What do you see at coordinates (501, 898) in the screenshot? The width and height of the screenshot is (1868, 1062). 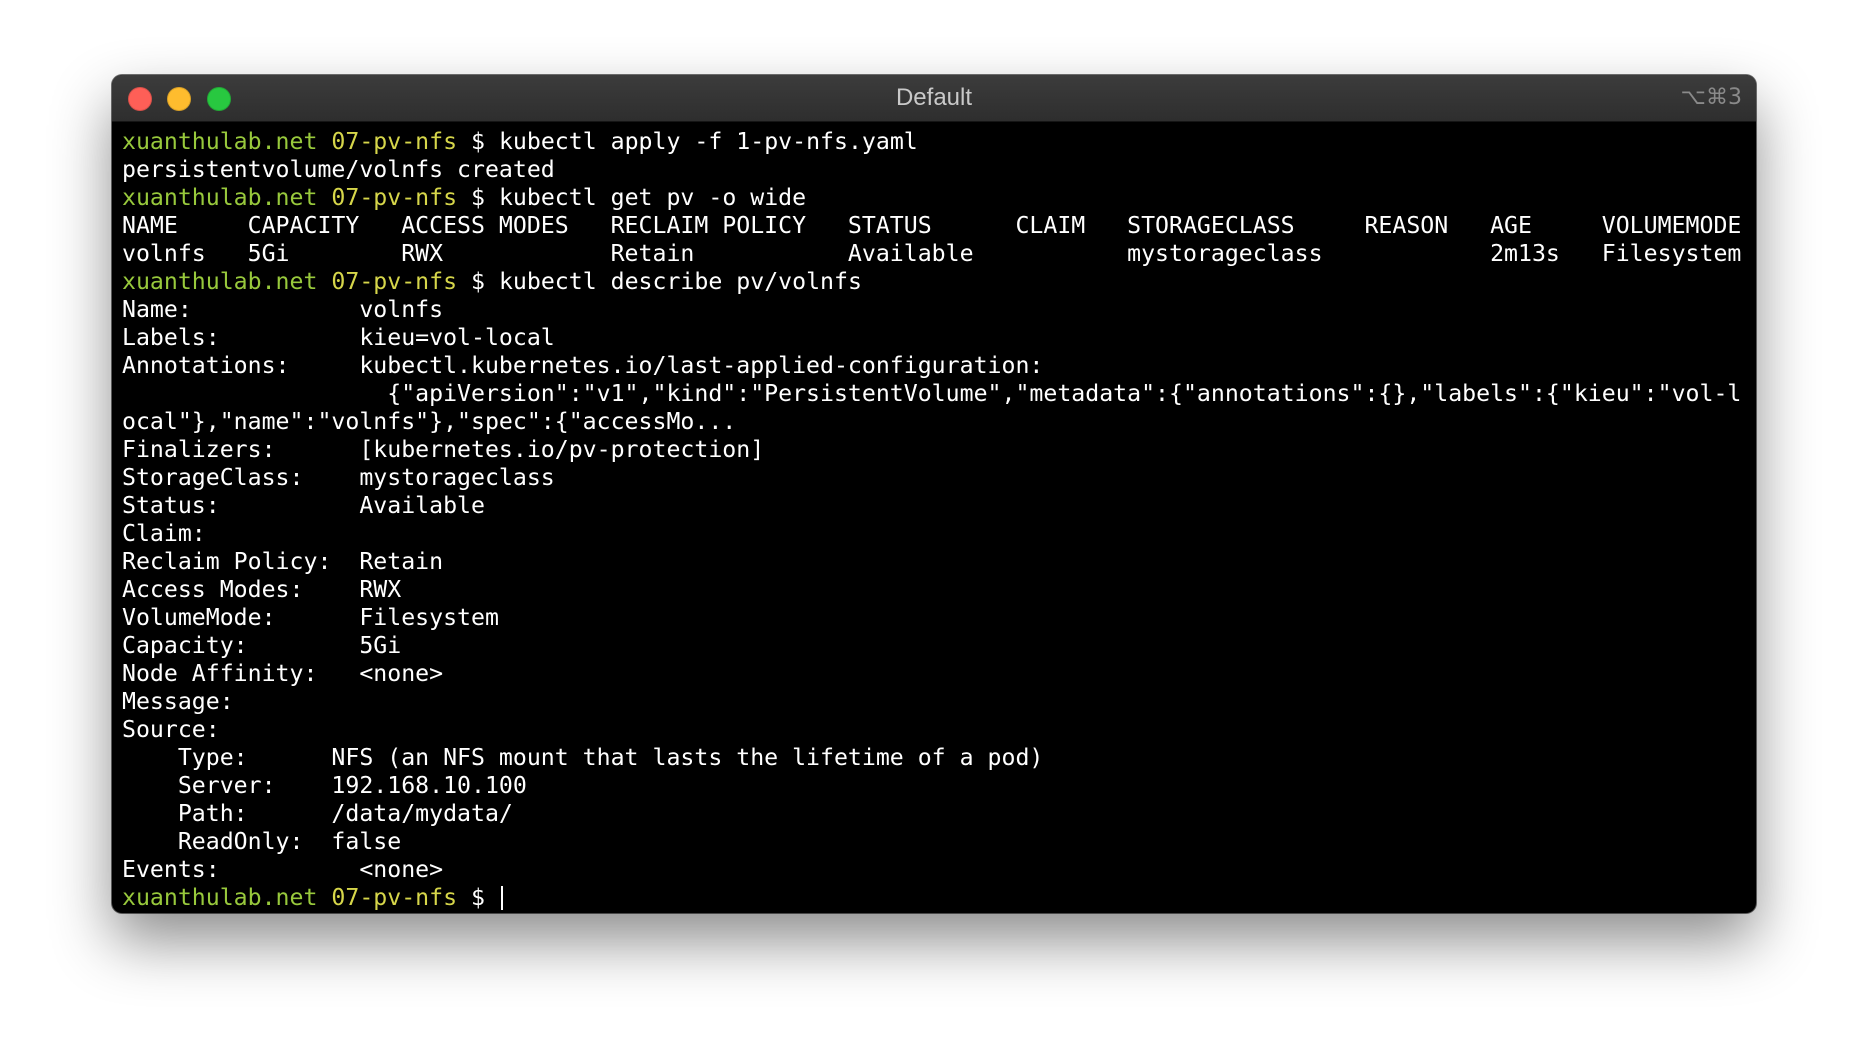 I see `text-cursor` at bounding box center [501, 898].